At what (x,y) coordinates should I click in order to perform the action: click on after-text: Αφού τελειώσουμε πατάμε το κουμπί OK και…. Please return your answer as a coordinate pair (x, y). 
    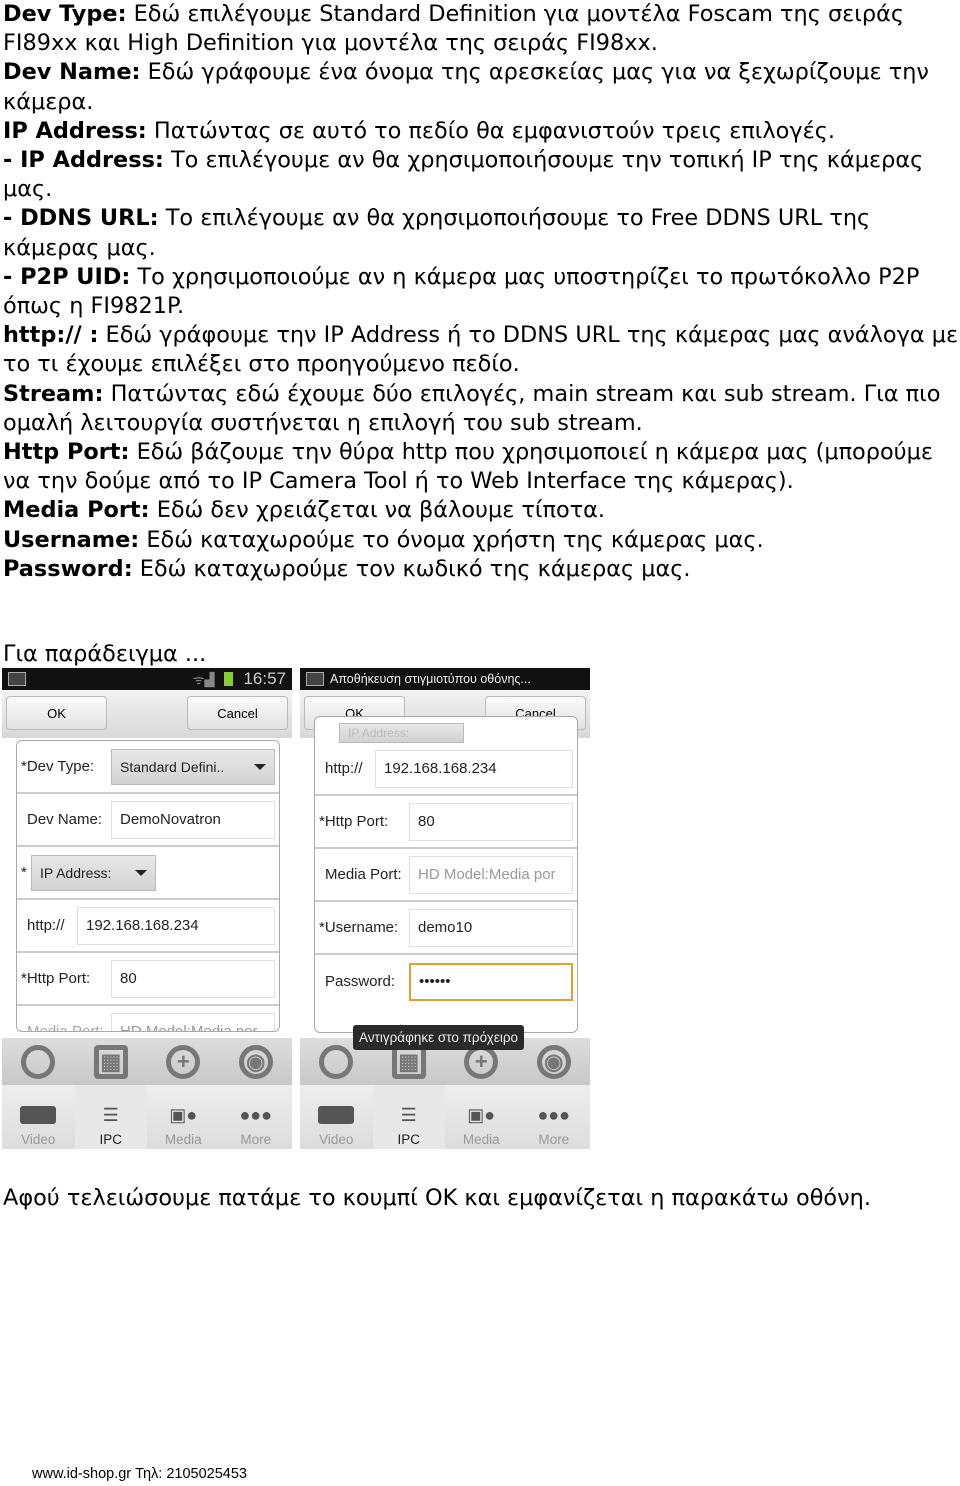
    Looking at the image, I should click on (437, 1198).